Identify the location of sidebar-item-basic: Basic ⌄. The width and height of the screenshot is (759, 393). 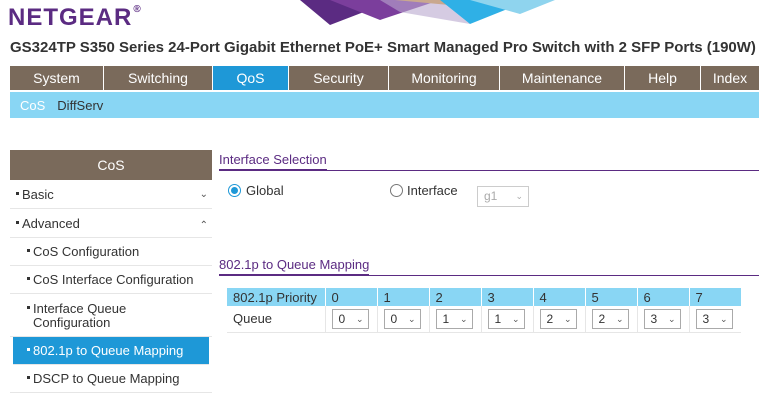
(111, 194).